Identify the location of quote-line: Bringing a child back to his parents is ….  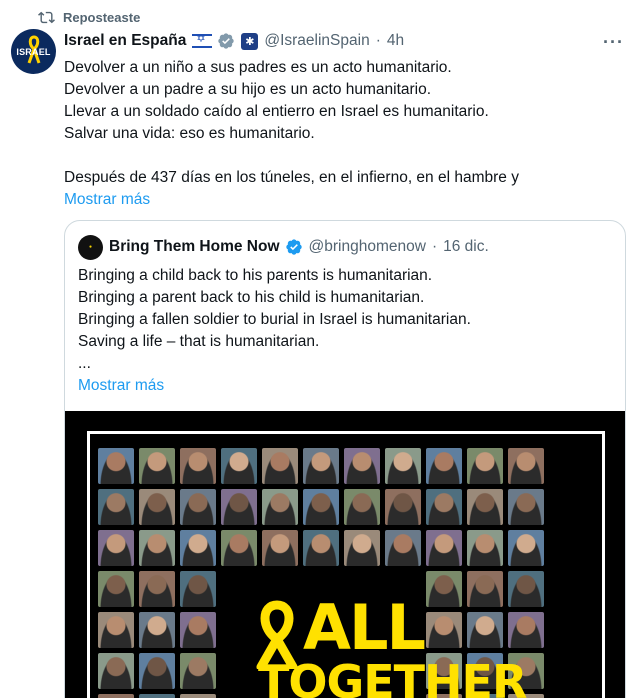
(255, 275).